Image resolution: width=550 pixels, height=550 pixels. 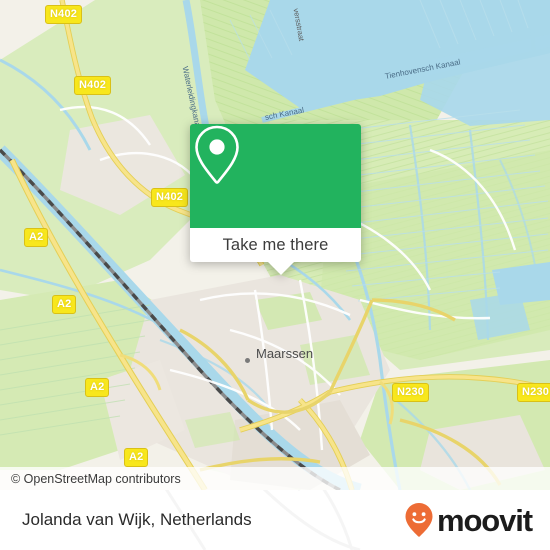 What do you see at coordinates (275, 176) in the screenshot?
I see `callout-image-panel` at bounding box center [275, 176].